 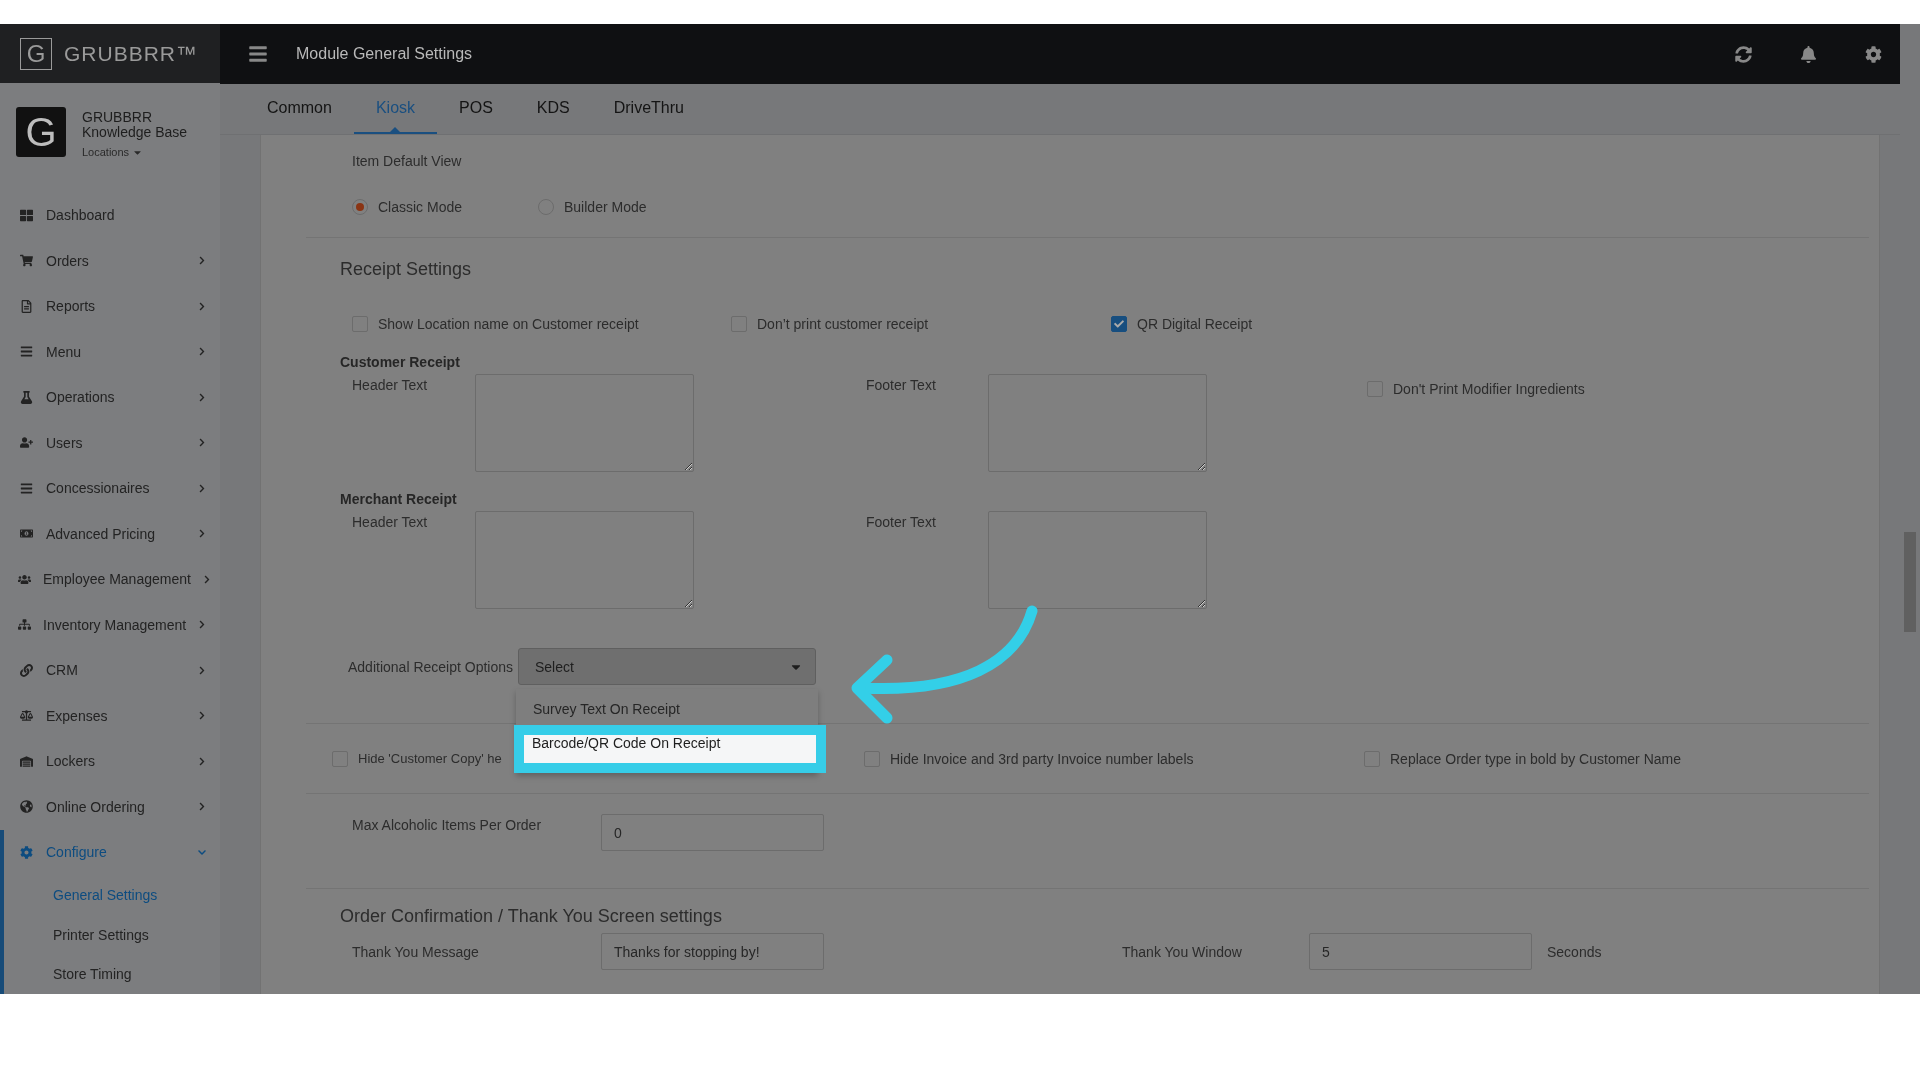 I want to click on group-title: Customer Receipt, so click(x=400, y=362).